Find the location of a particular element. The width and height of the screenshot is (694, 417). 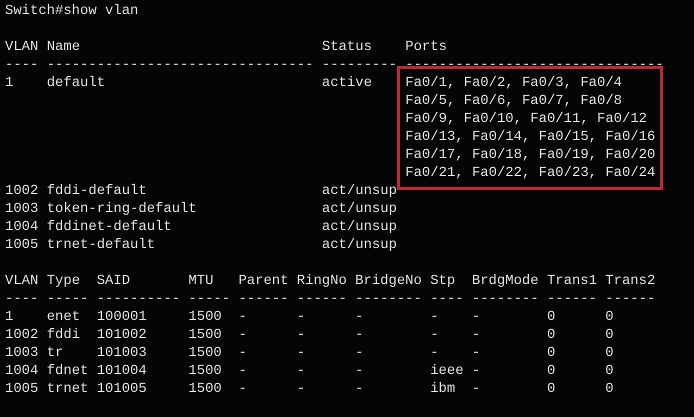

table-cell: fdnet is located at coordinates (67, 371).